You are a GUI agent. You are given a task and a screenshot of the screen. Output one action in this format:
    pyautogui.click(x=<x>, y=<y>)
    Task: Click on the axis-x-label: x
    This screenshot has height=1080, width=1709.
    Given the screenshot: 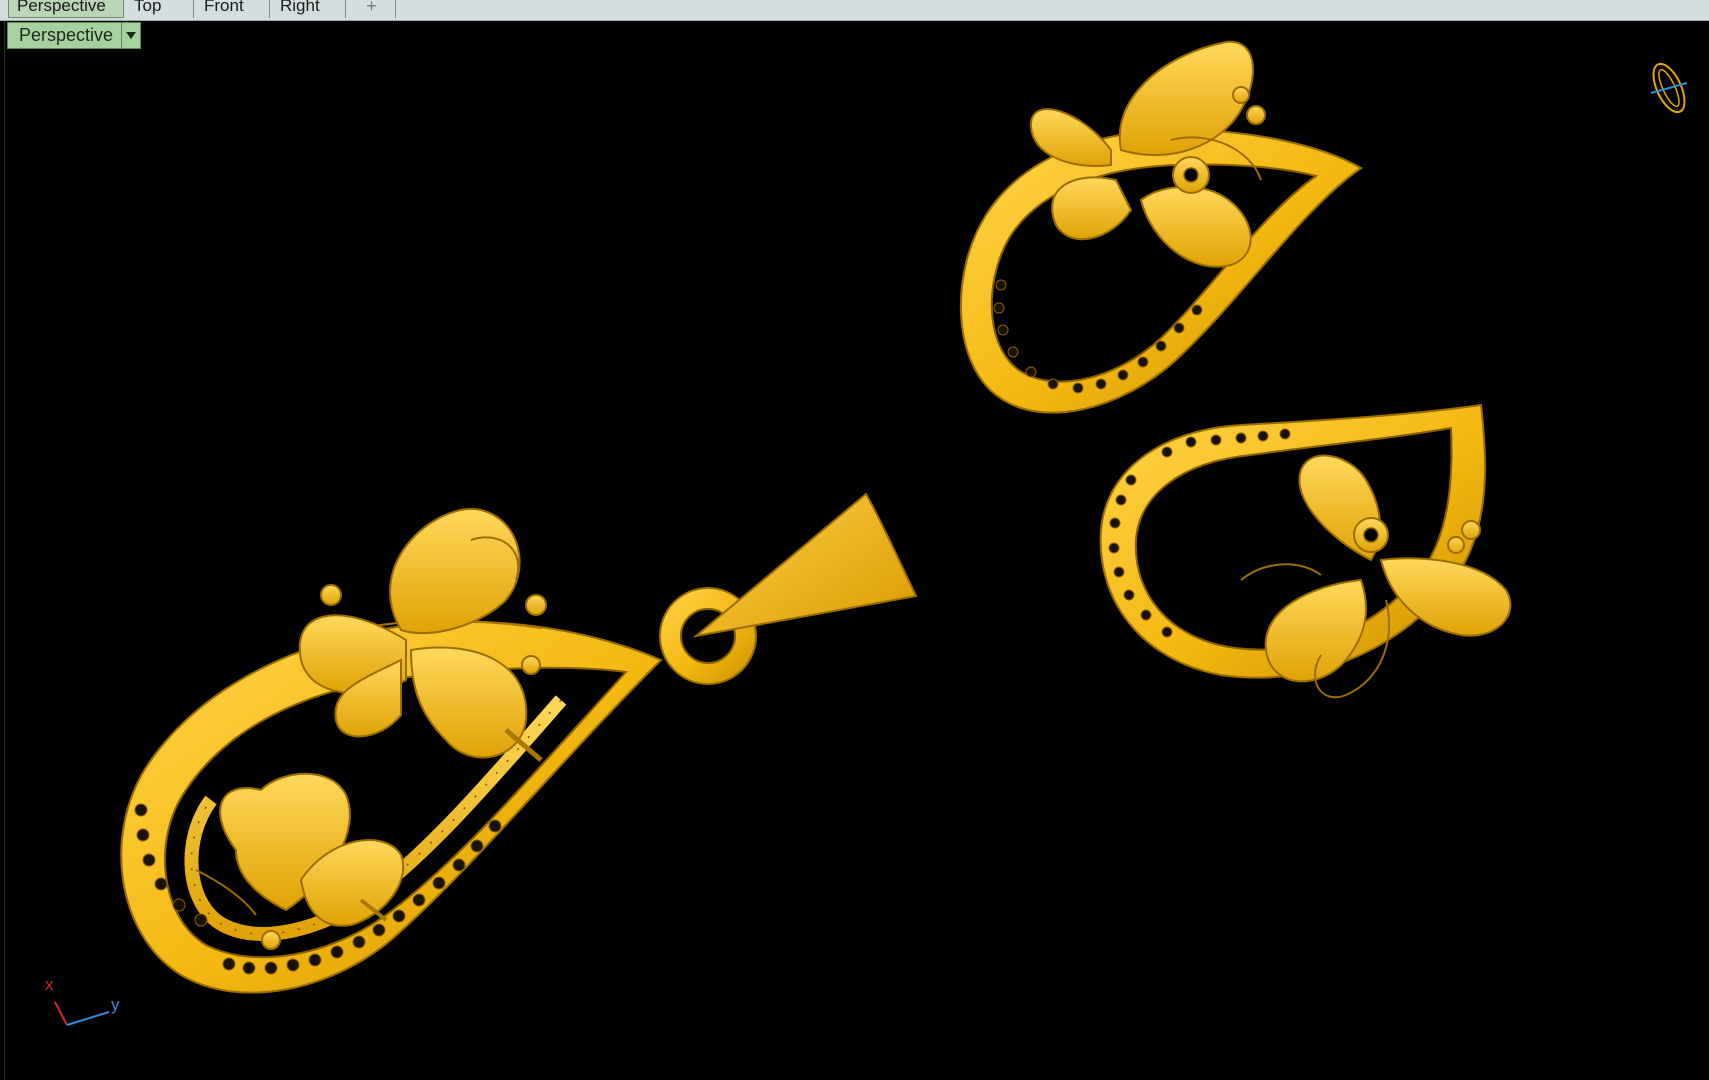 What is the action you would take?
    pyautogui.click(x=49, y=984)
    